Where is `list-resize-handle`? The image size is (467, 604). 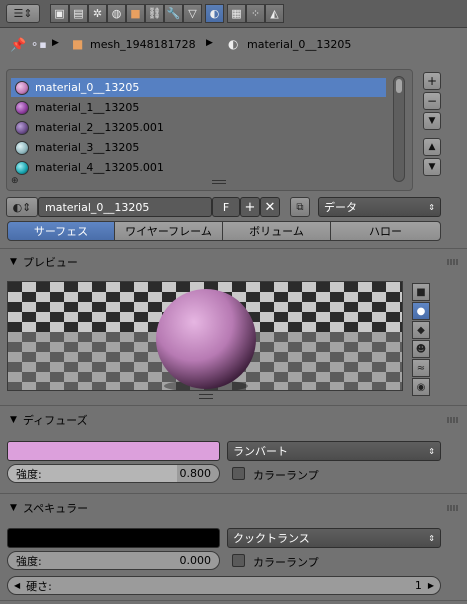
list-resize-handle is located at coordinates (219, 182).